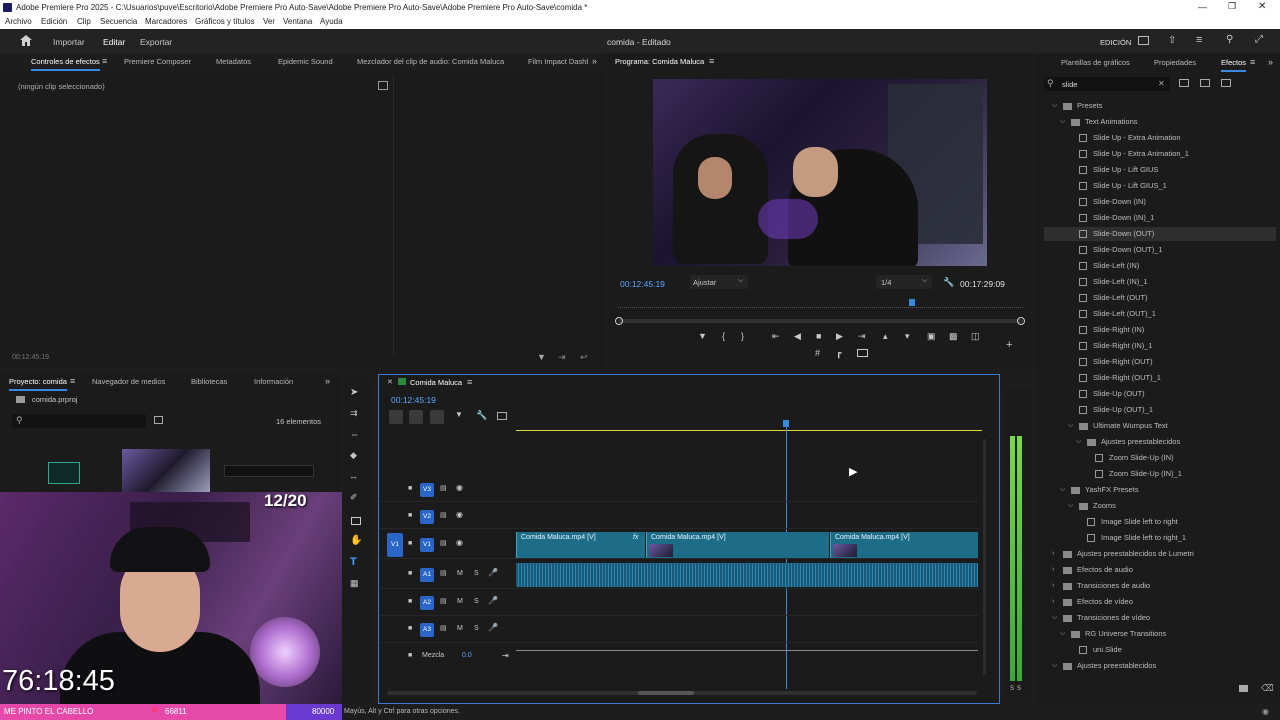 The image size is (1280, 720). Describe the element at coordinates (1259, 39) in the screenshot. I see `fullscreen-icon: ⤢` at that location.